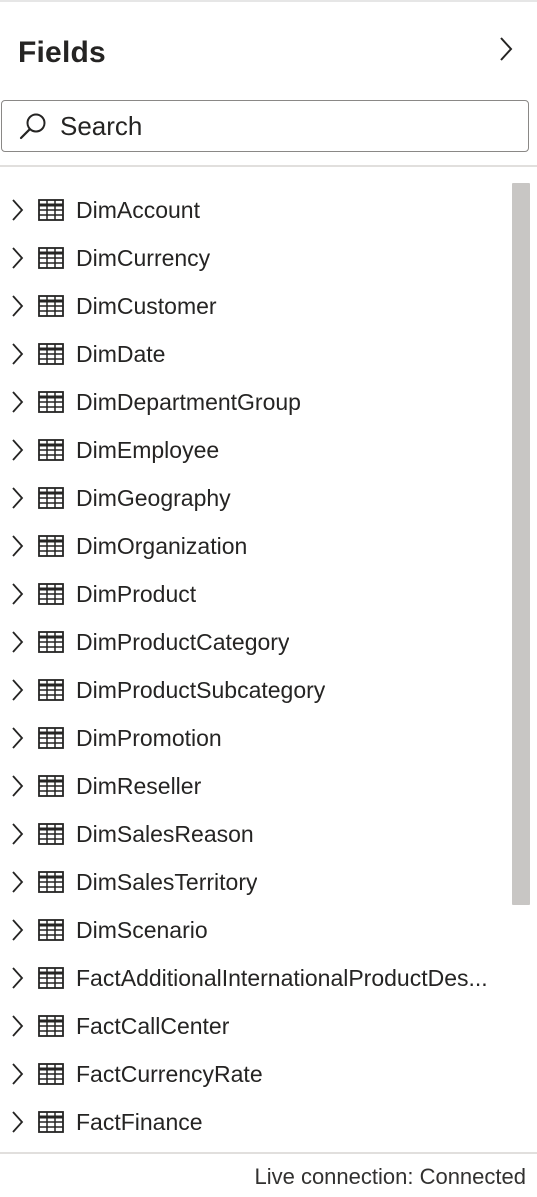 The width and height of the screenshot is (537, 1197). What do you see at coordinates (255, 1026) in the screenshot?
I see `table-row: FactCallCenter` at bounding box center [255, 1026].